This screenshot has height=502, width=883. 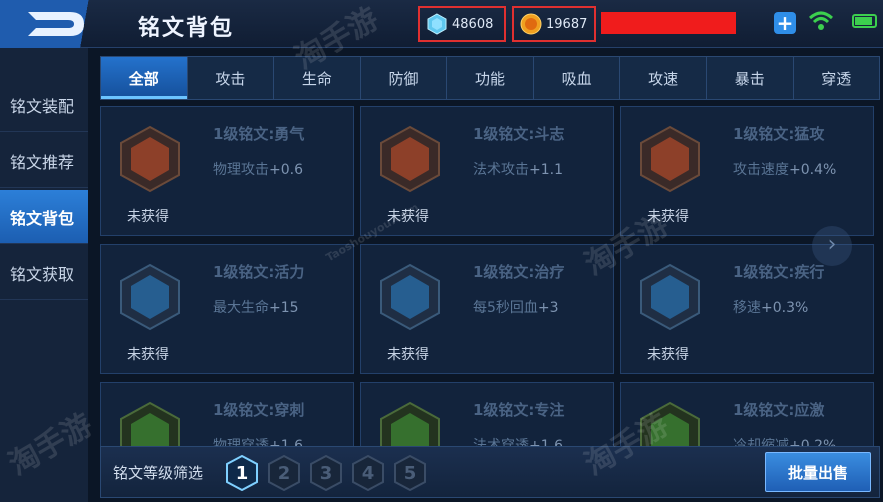 I want to click on rune-card: 1级铭文:穿刺 物理穿透+1.6, so click(x=227, y=414).